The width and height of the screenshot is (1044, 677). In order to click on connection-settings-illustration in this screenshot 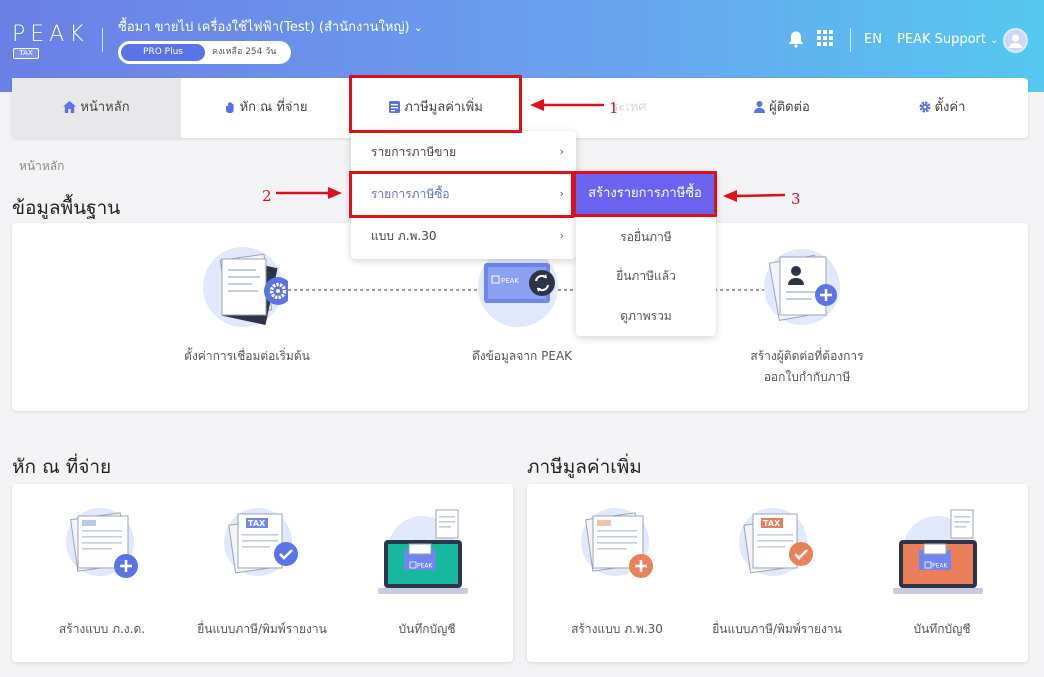, I will do `click(243, 286)`.